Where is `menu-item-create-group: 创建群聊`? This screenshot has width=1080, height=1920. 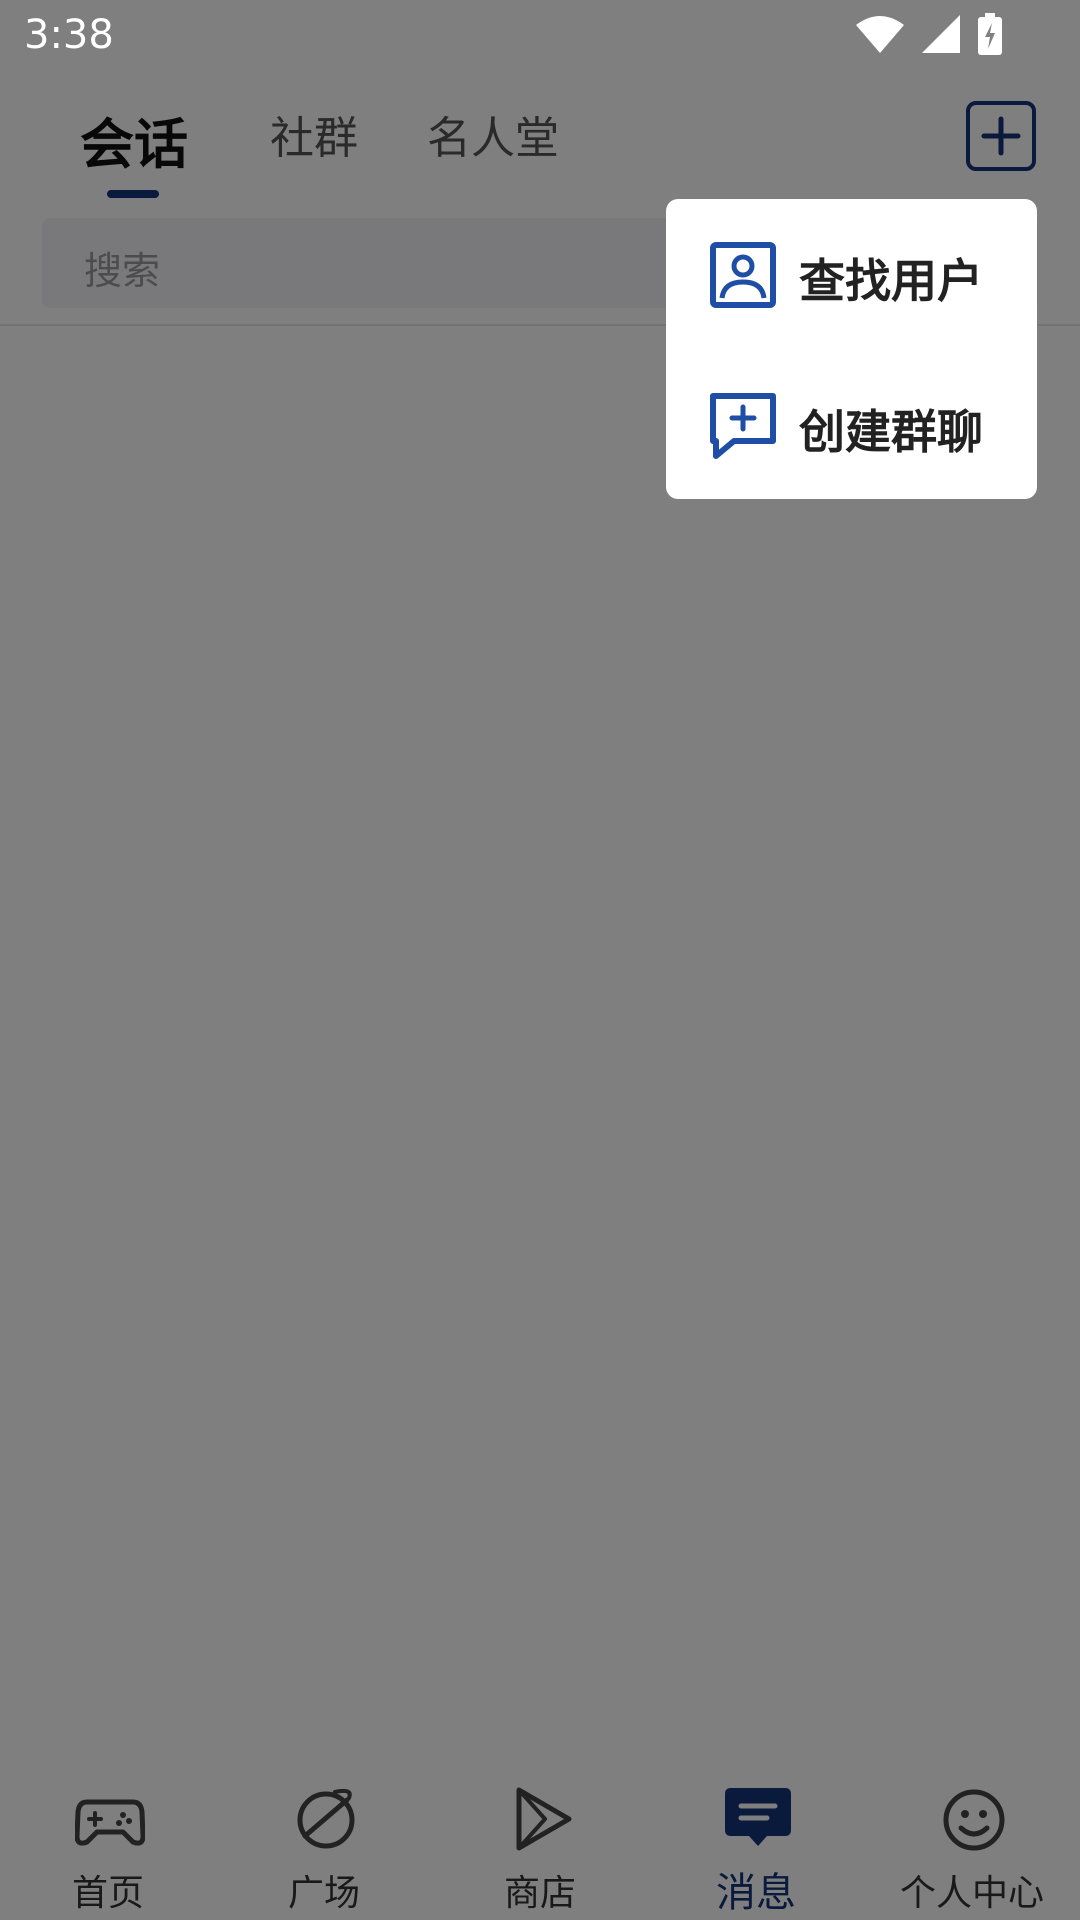
menu-item-create-group: 创建群聊 is located at coordinates (851, 424).